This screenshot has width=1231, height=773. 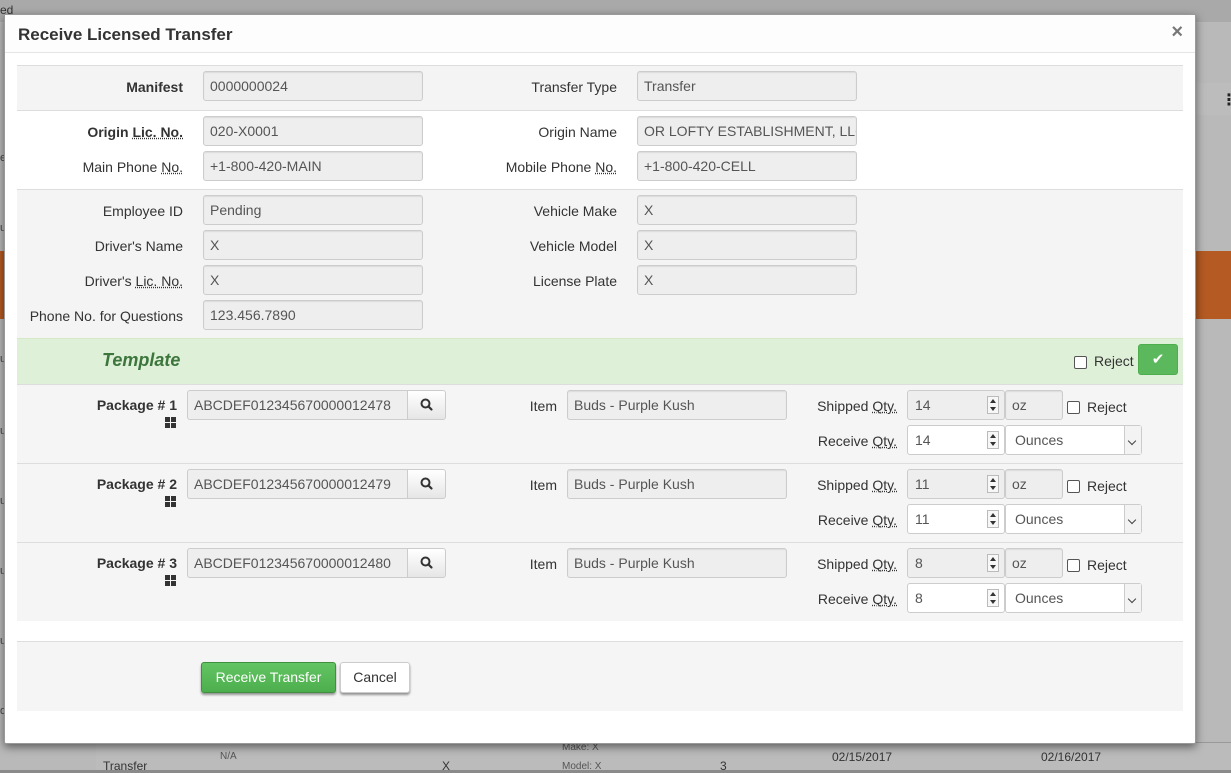 What do you see at coordinates (106, 316) in the screenshot?
I see `phone-questions-label: Phone No. for Questions` at bounding box center [106, 316].